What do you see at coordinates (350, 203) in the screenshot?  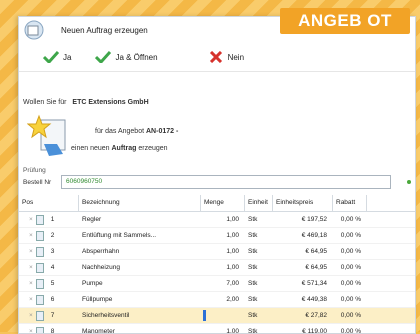 I see `col-rabatt: Rabatt` at bounding box center [350, 203].